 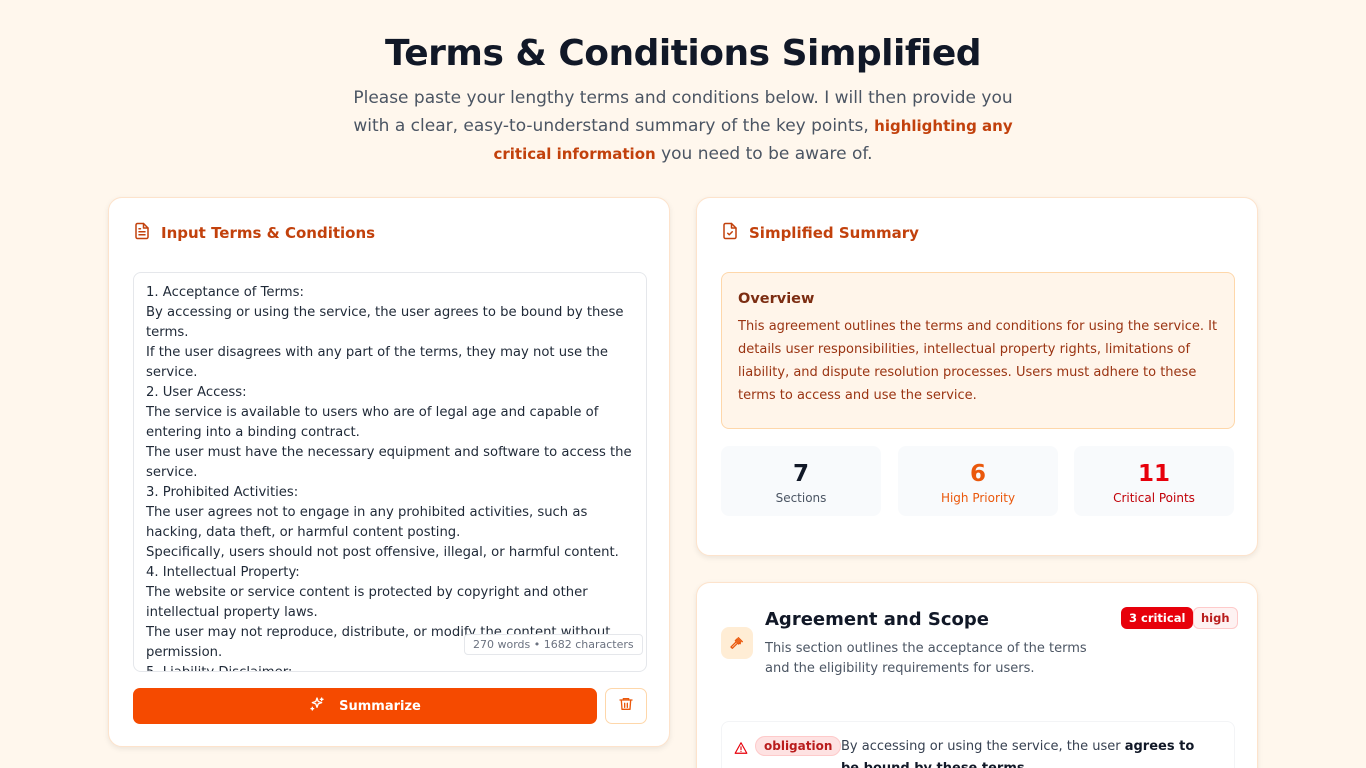 I want to click on summary-card-header: Simplified Summary, so click(x=820, y=233).